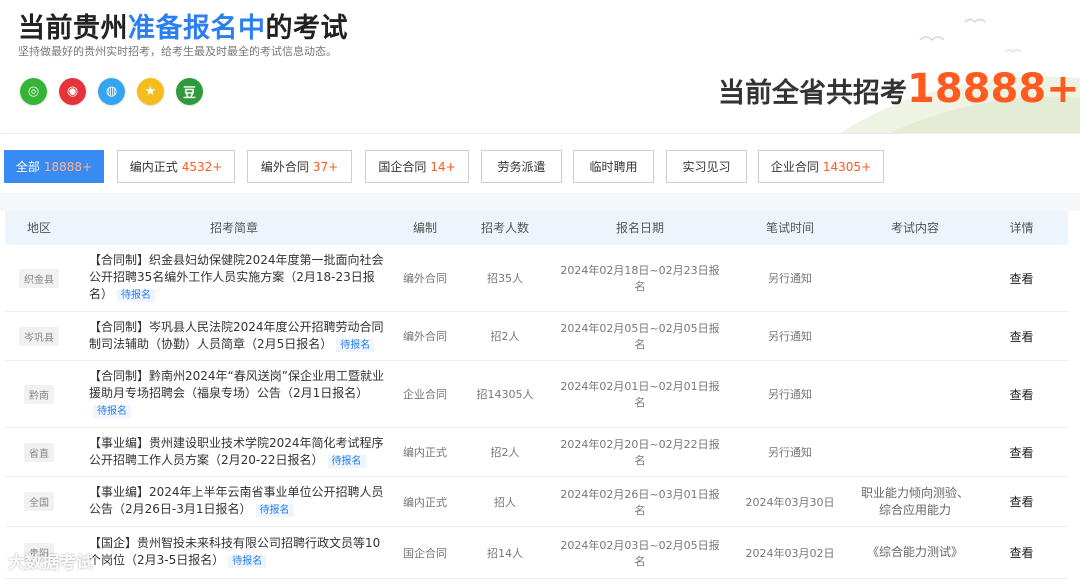  Describe the element at coordinates (202, 166) in the screenshot. I see `filter-count: 4532+` at that location.